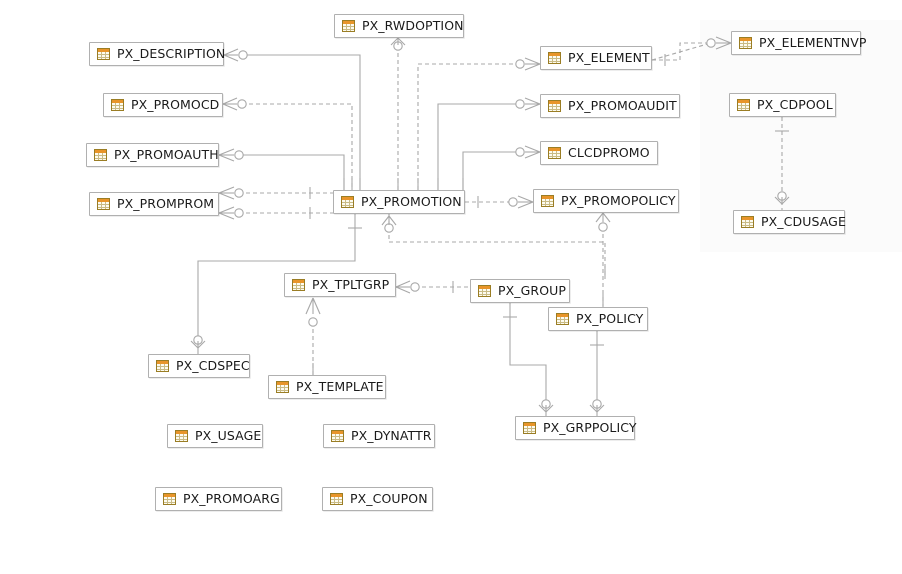 The width and height of the screenshot is (902, 574). I want to click on entity-px-element: PX_ELEMENT, so click(596, 58).